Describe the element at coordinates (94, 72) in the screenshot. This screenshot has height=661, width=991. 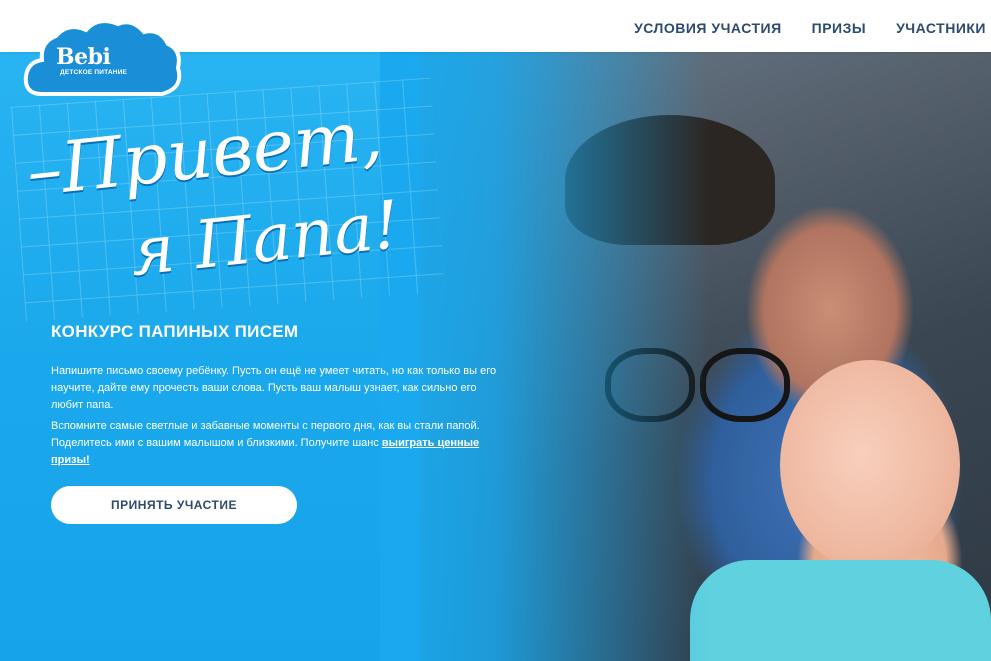
I see `logo-subtitle: ДЕТСКОЕ ПИТАНИЕ` at that location.